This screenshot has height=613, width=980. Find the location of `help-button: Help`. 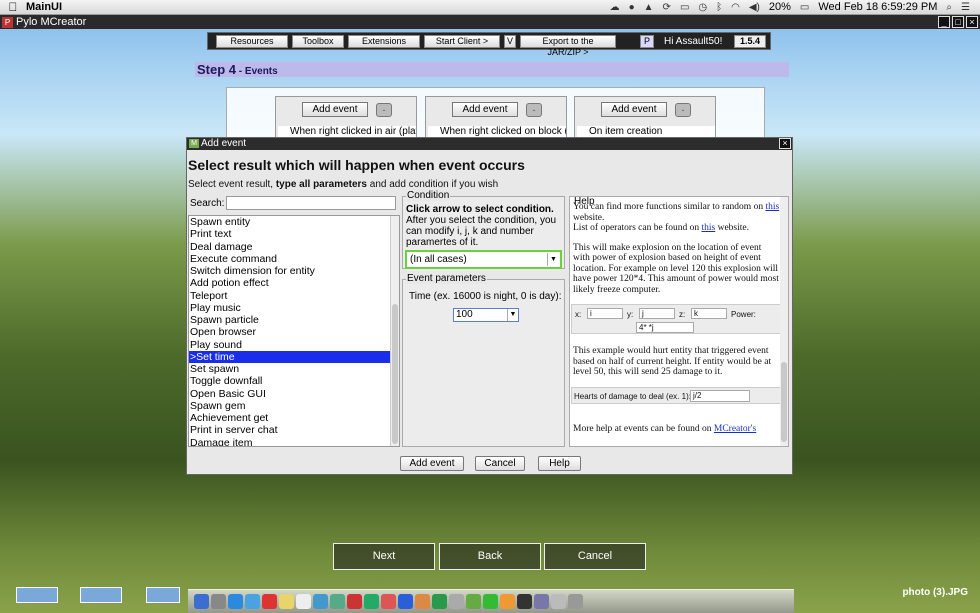

help-button: Help is located at coordinates (559, 463).